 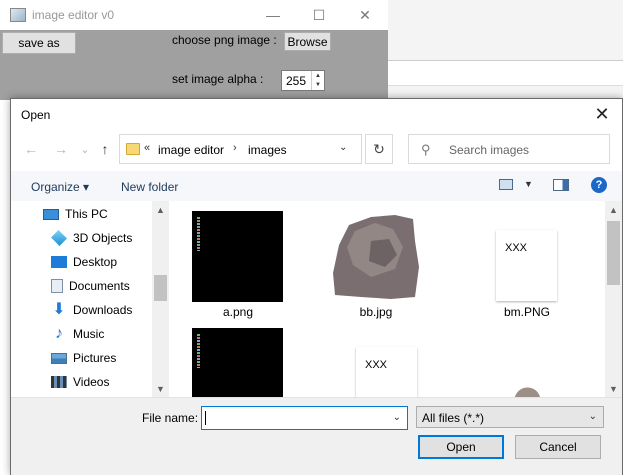 I want to click on background-close-button: ✕, so click(x=365, y=15).